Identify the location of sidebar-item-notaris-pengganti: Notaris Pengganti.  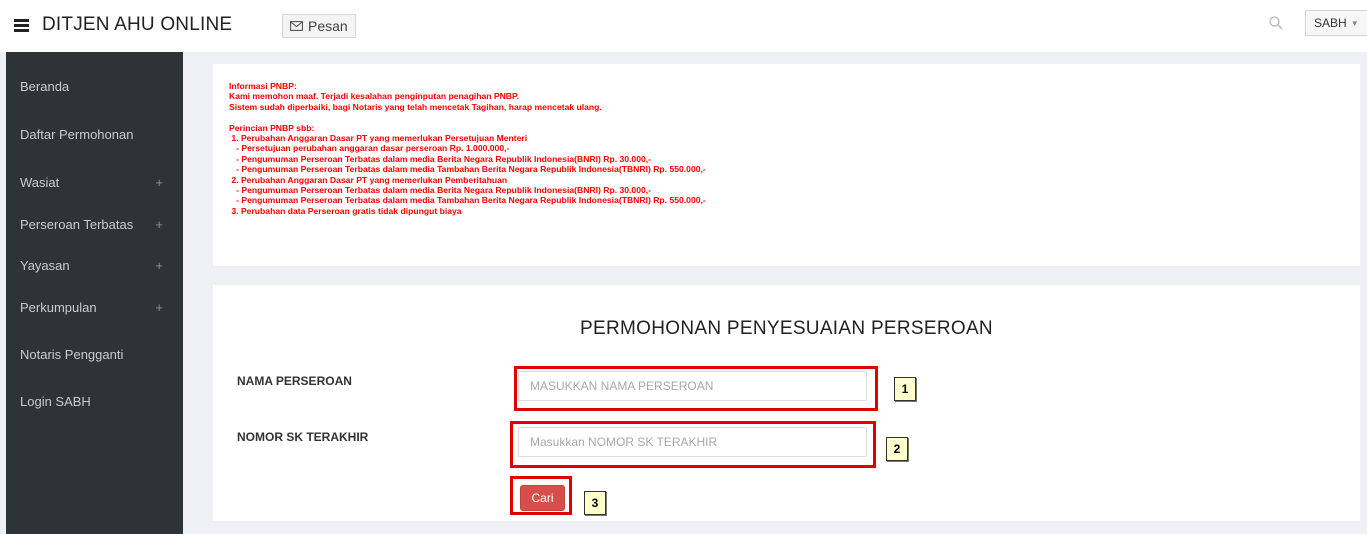
(94, 354).